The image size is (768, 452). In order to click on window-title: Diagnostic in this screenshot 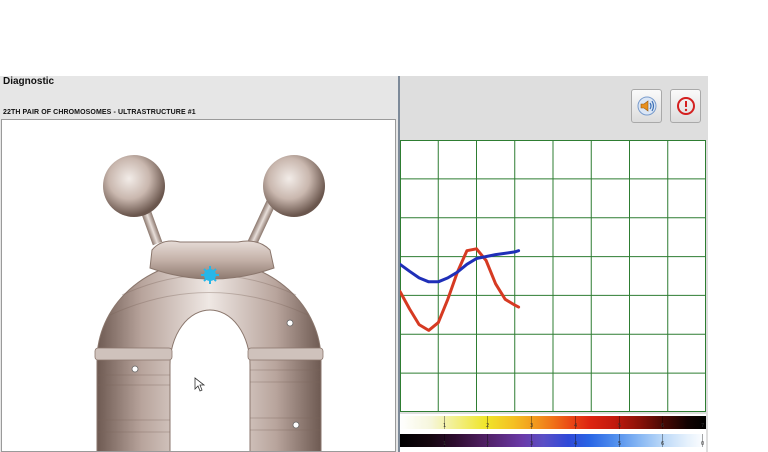, I will do `click(29, 81)`.